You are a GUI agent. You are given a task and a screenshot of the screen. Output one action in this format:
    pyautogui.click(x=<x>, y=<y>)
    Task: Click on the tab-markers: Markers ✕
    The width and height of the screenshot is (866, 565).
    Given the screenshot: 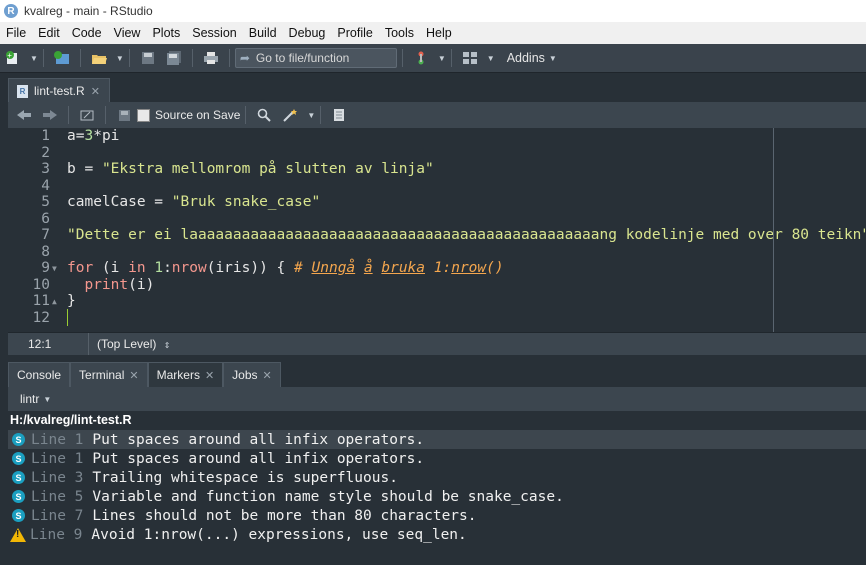 What is the action you would take?
    pyautogui.click(x=185, y=374)
    